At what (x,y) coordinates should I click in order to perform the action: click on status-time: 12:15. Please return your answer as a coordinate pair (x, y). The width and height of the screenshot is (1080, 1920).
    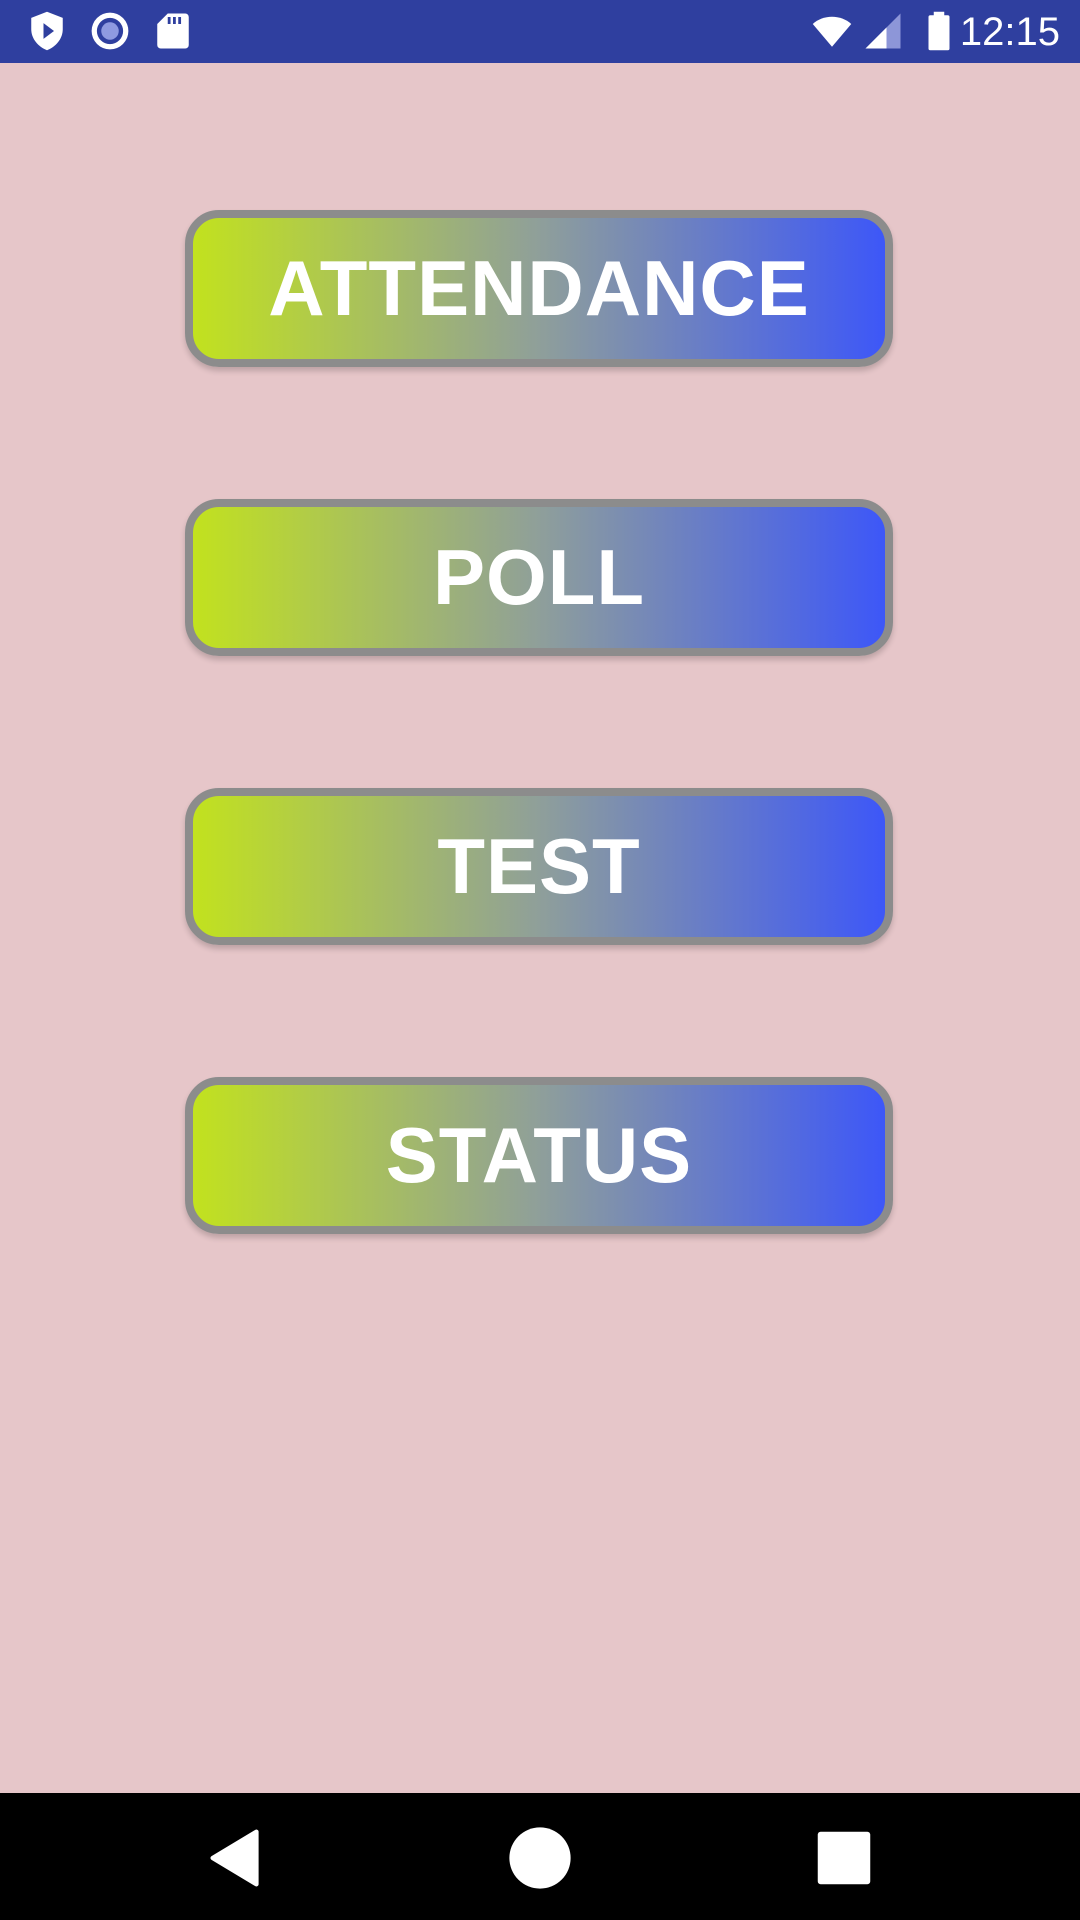
    Looking at the image, I should click on (1009, 32).